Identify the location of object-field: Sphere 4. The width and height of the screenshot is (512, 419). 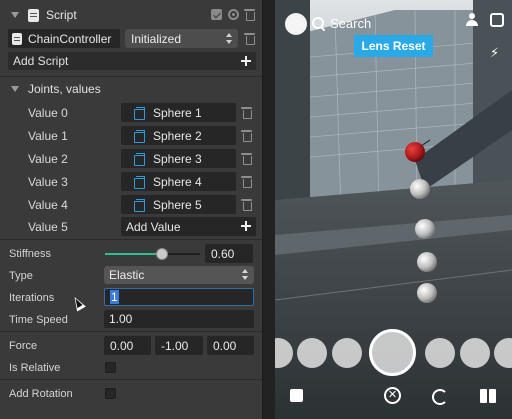
(178, 181).